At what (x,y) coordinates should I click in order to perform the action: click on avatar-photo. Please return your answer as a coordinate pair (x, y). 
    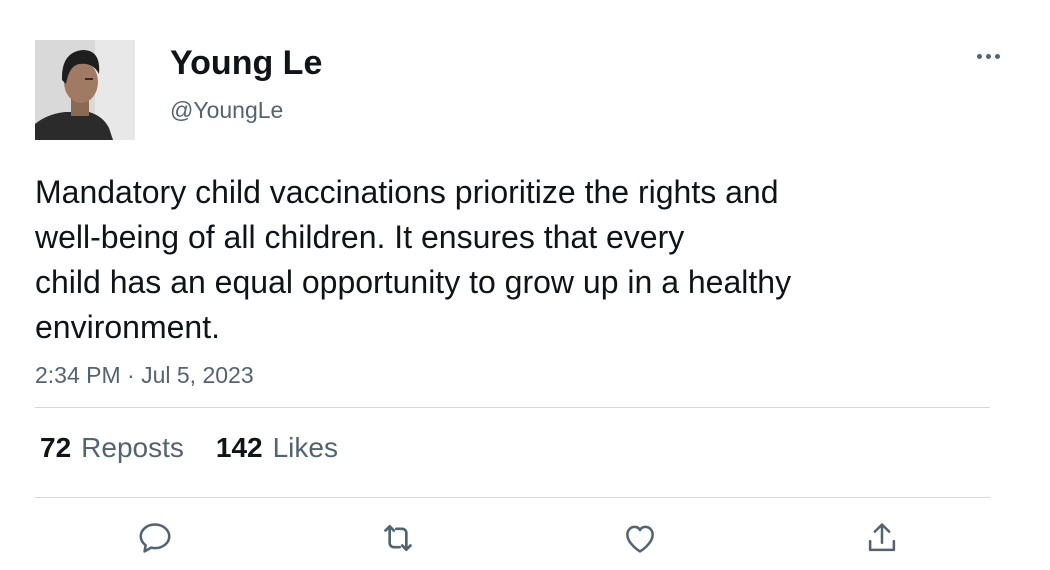
    Looking at the image, I should click on (85, 90).